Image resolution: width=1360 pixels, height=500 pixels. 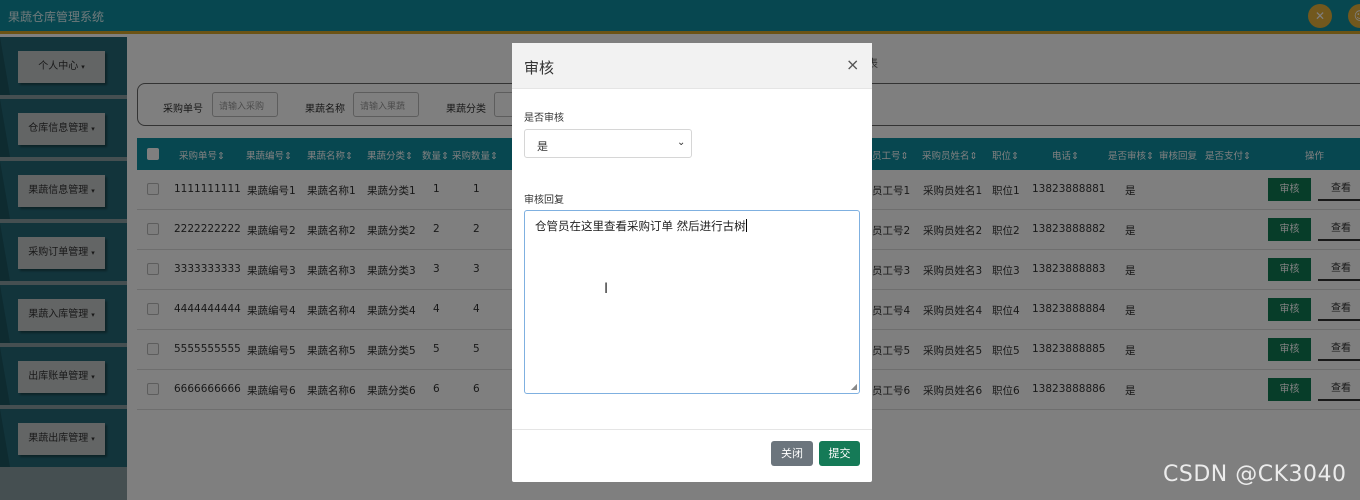 What do you see at coordinates (608, 143) in the screenshot?
I see `audit-select: 是 ⌄` at bounding box center [608, 143].